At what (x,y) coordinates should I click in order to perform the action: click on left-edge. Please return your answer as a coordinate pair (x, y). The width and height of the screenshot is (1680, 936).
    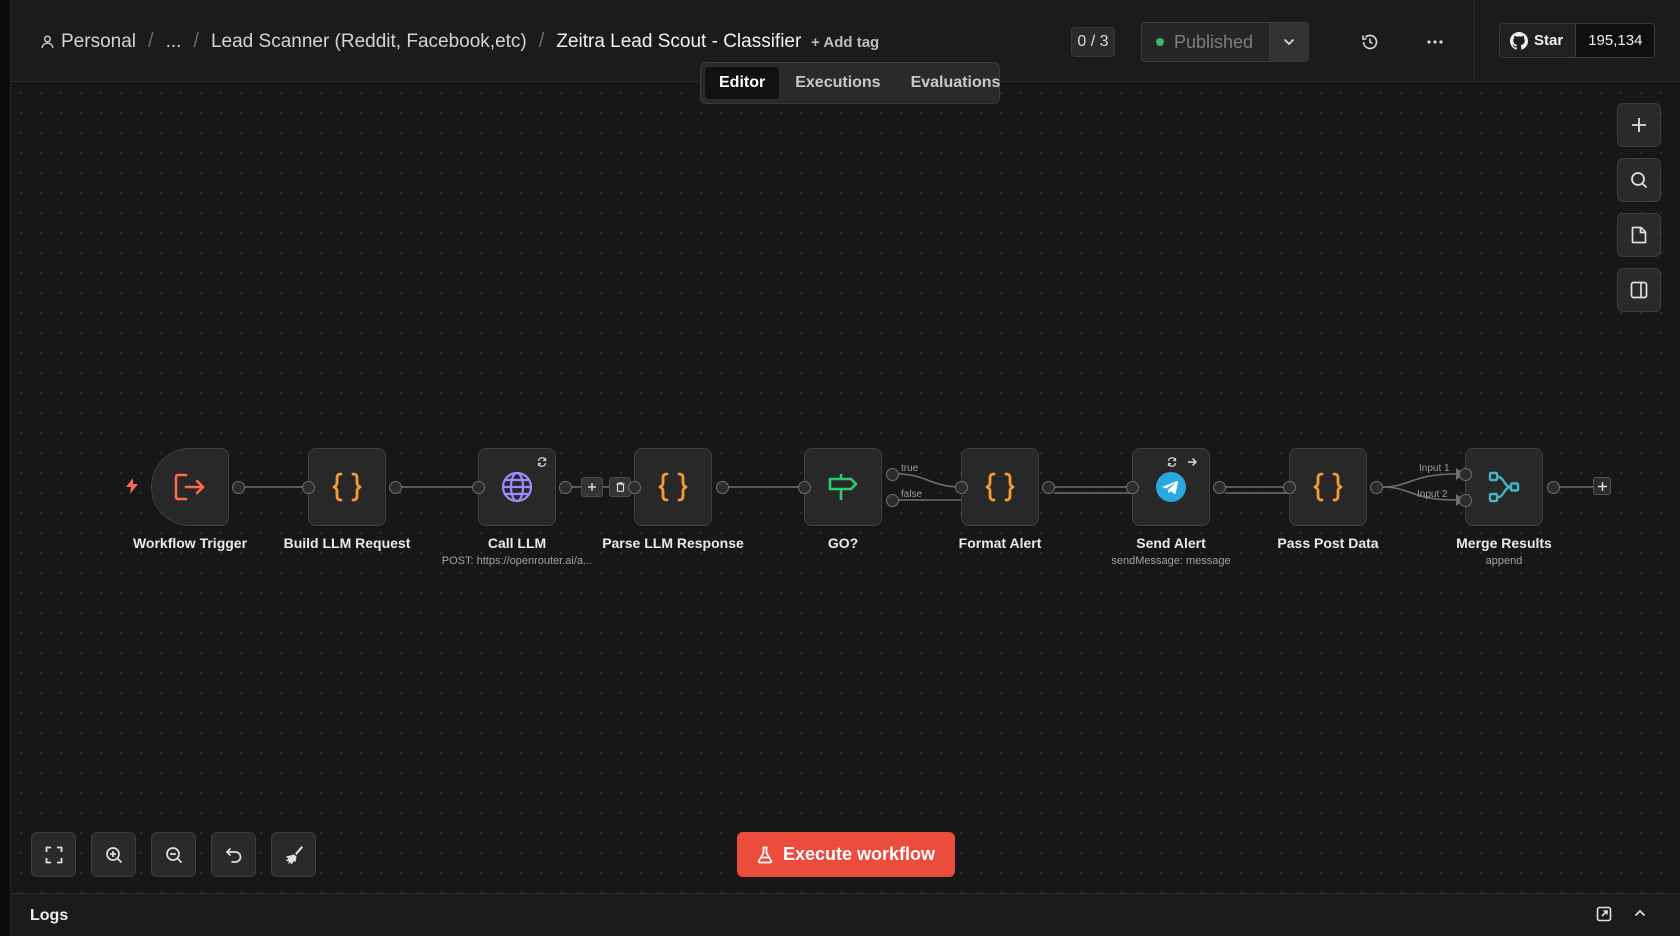
    Looking at the image, I should click on (5, 468).